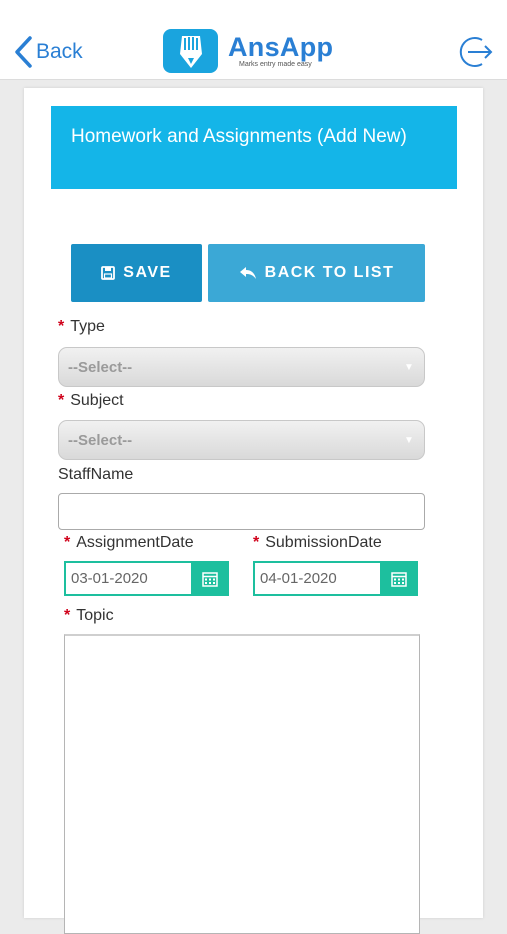 The image size is (507, 934). I want to click on type-label: * Type, so click(81, 327).